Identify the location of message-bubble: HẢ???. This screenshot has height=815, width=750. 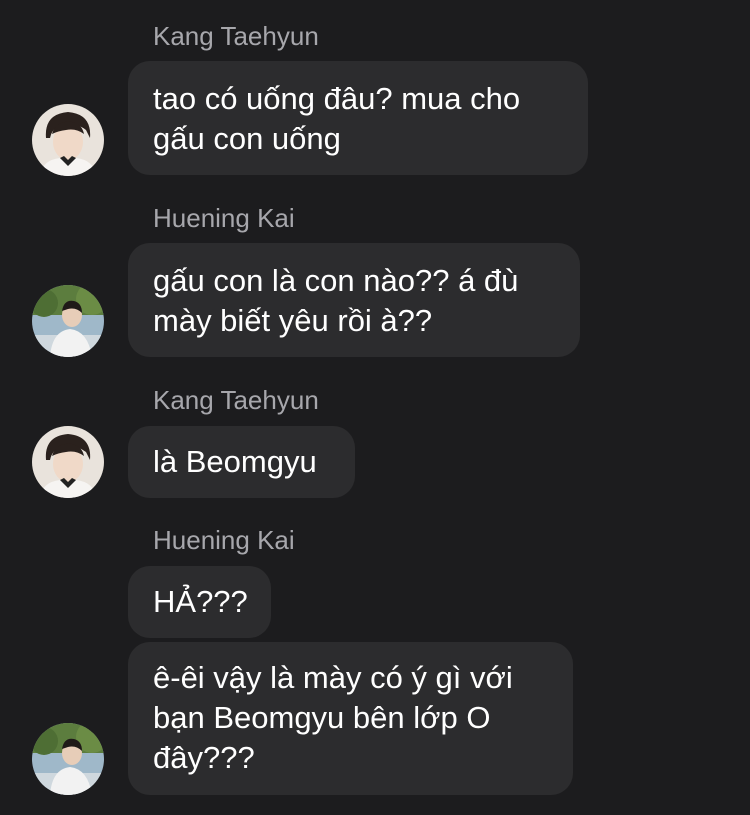
(199, 602).